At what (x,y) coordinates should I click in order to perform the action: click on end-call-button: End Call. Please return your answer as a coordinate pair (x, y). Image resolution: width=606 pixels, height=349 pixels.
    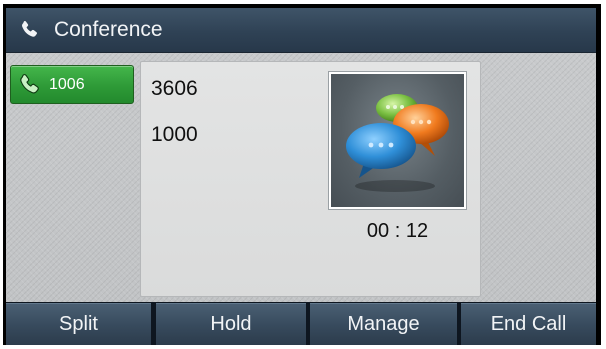
    Looking at the image, I should click on (528, 324).